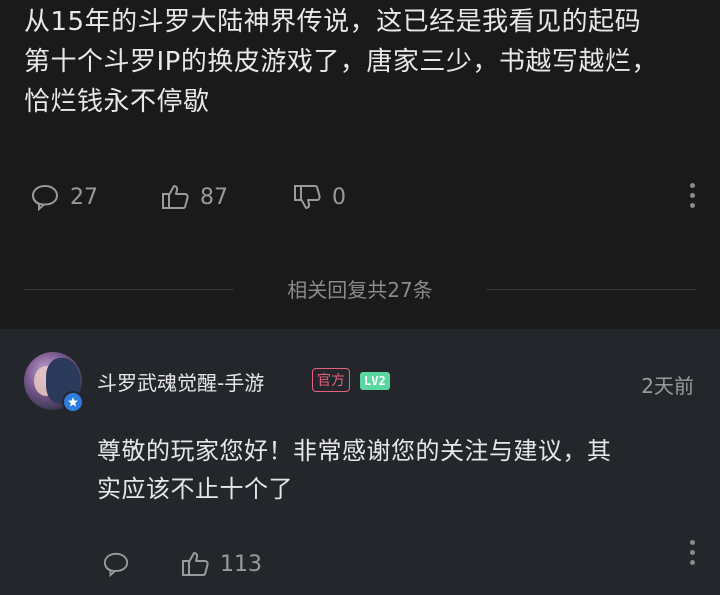 The image size is (720, 595). I want to click on post-text-line: 恰烂钱永不停歇, so click(117, 102).